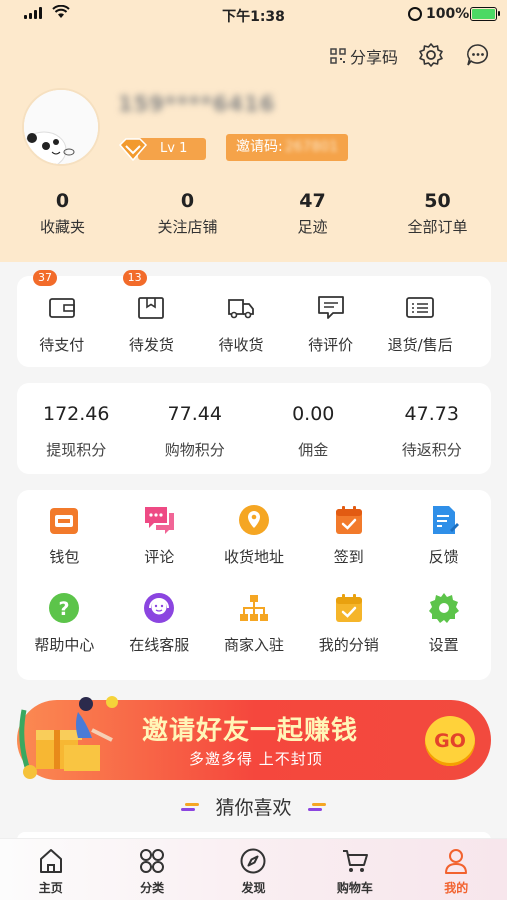 This screenshot has width=507, height=900. I want to click on home-icon, so click(50, 861).